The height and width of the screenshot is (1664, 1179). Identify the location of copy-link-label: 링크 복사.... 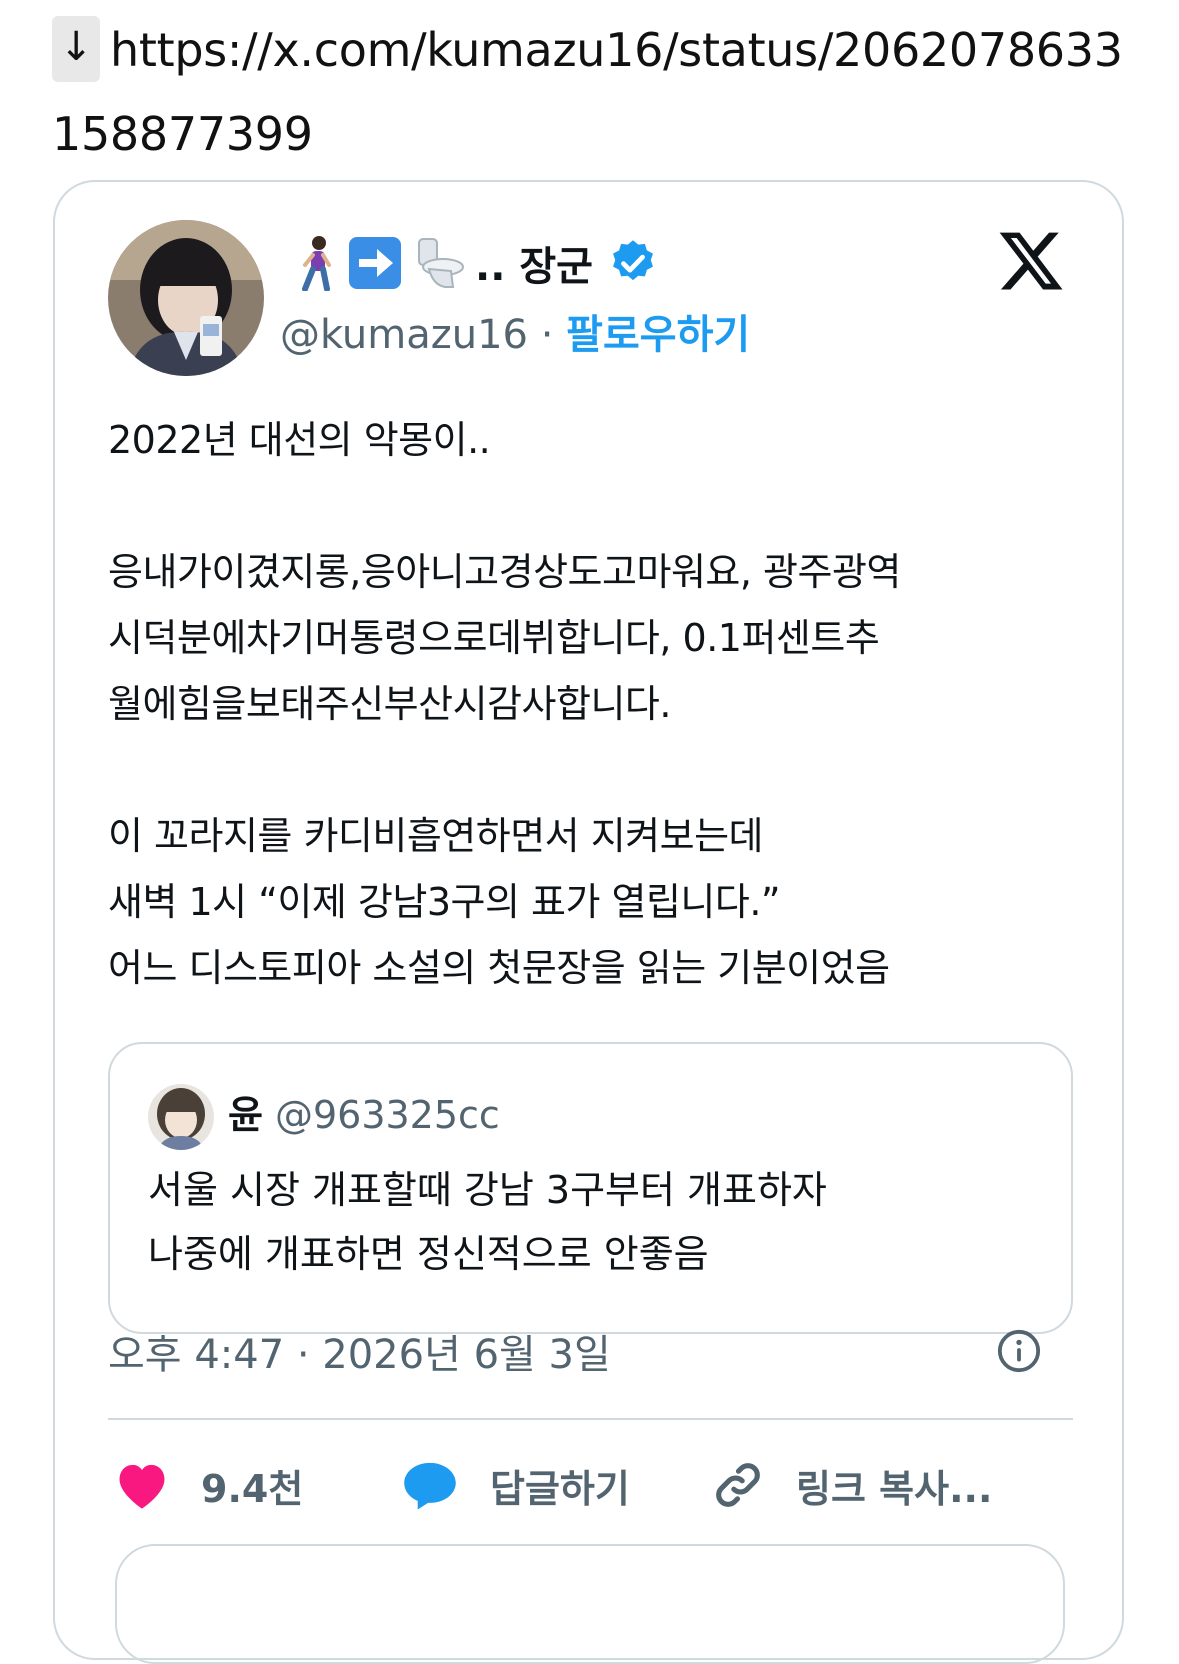
(894, 1488).